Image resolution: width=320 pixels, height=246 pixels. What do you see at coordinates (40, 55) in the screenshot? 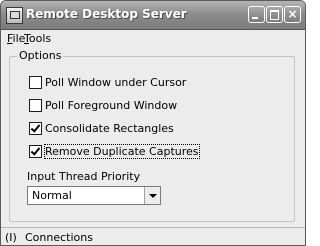
I see `options-group-label: Options` at bounding box center [40, 55].